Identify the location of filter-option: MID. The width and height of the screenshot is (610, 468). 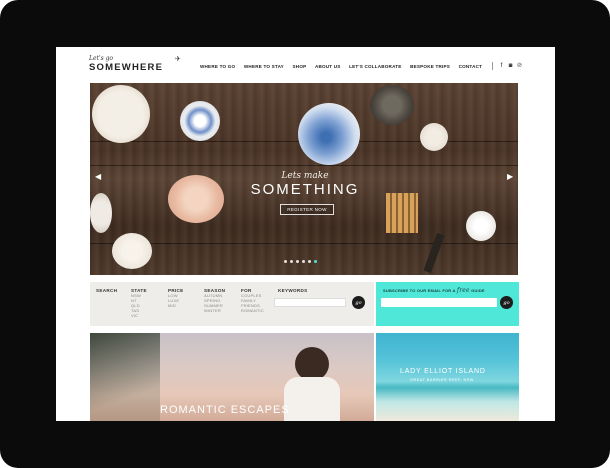
(173, 306).